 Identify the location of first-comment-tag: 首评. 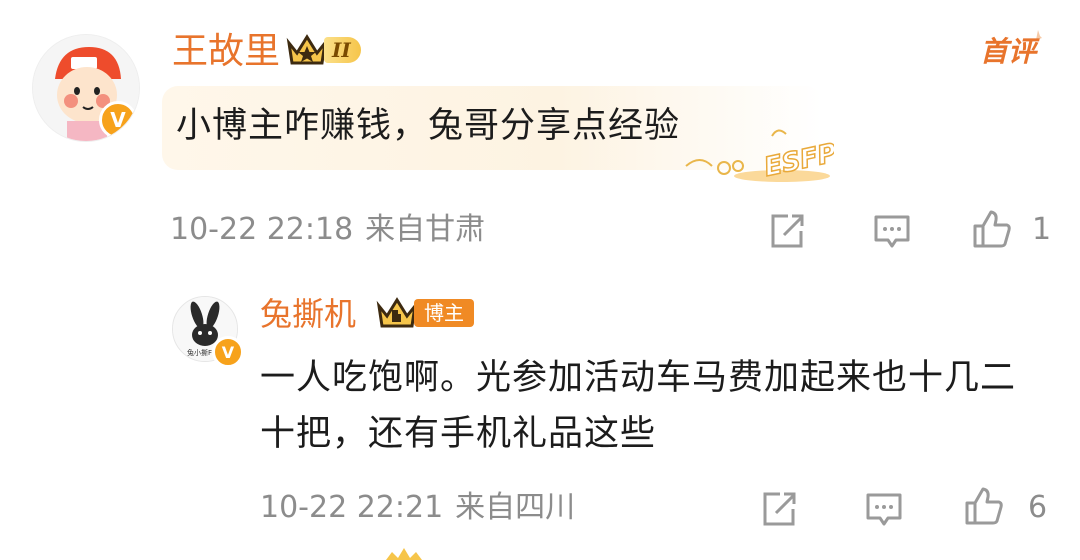
(1007, 51).